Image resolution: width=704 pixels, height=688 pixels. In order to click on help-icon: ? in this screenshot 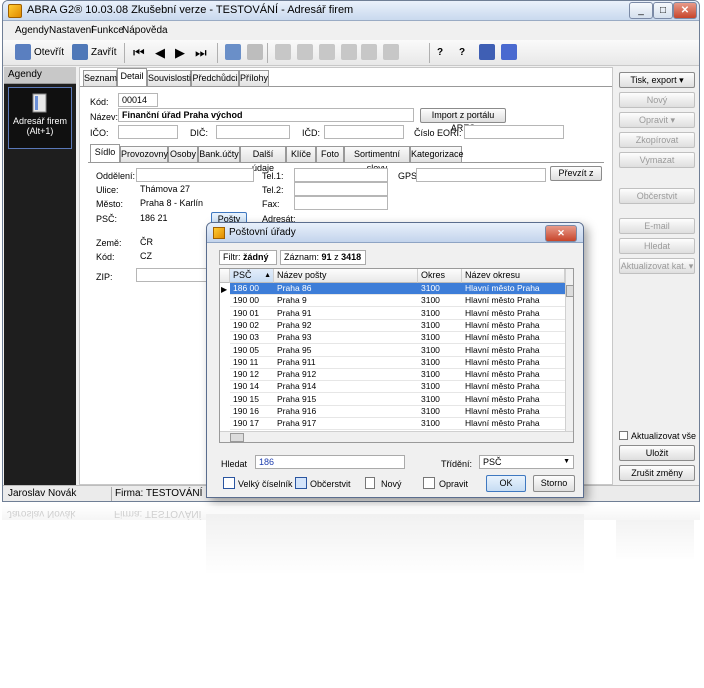, I will do `click(440, 53)`.